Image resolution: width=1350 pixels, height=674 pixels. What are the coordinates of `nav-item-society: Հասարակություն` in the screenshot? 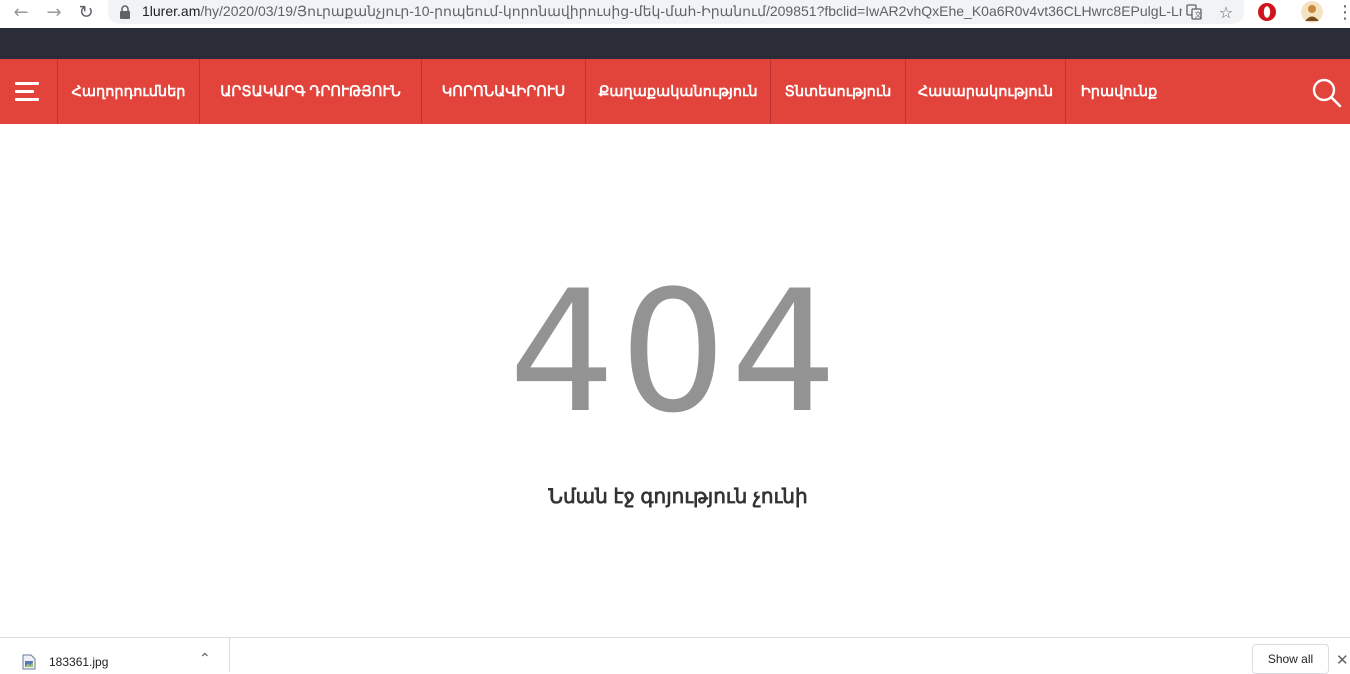 It's located at (986, 91).